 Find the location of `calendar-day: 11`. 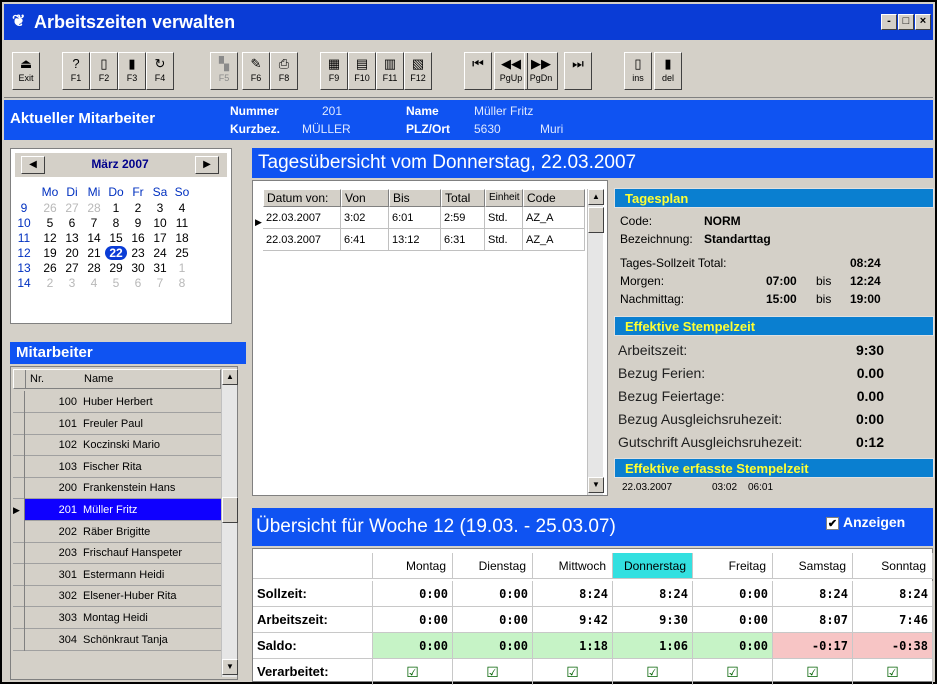

calendar-day: 11 is located at coordinates (182, 223).